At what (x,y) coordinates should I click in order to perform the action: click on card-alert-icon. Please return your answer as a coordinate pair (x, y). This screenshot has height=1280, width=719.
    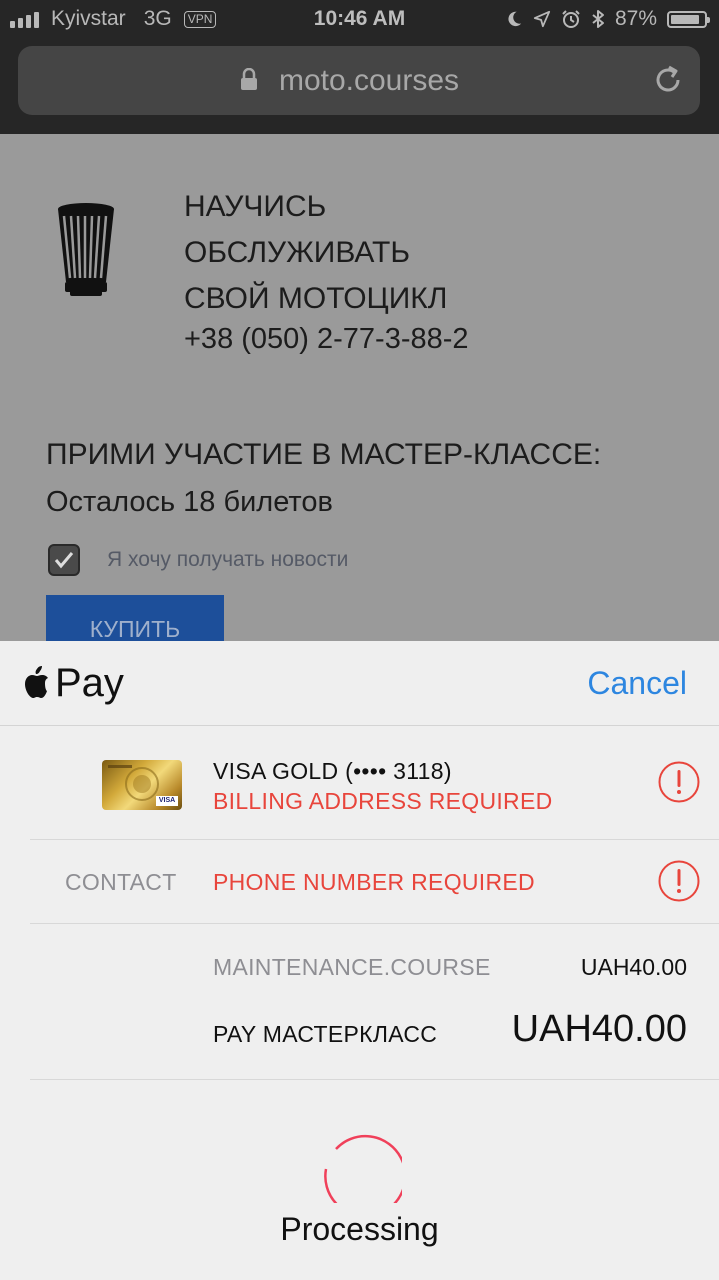
    Looking at the image, I should click on (679, 782).